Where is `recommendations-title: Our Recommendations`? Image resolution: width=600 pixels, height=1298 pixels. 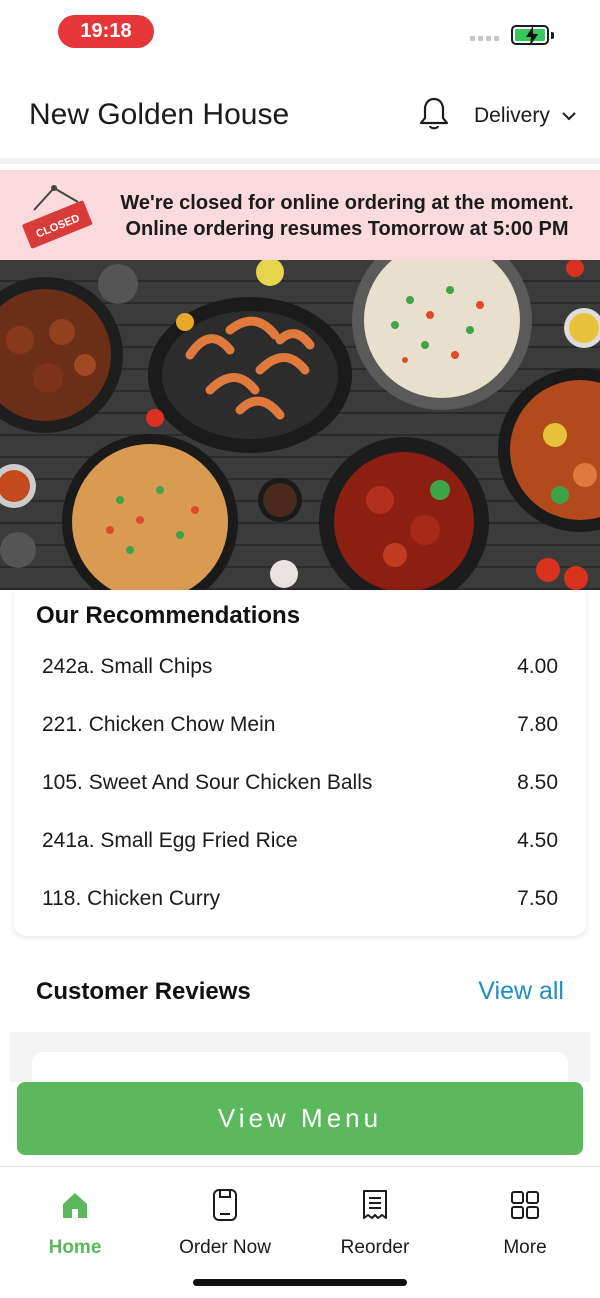
recommendations-title: Our Recommendations is located at coordinates (168, 615).